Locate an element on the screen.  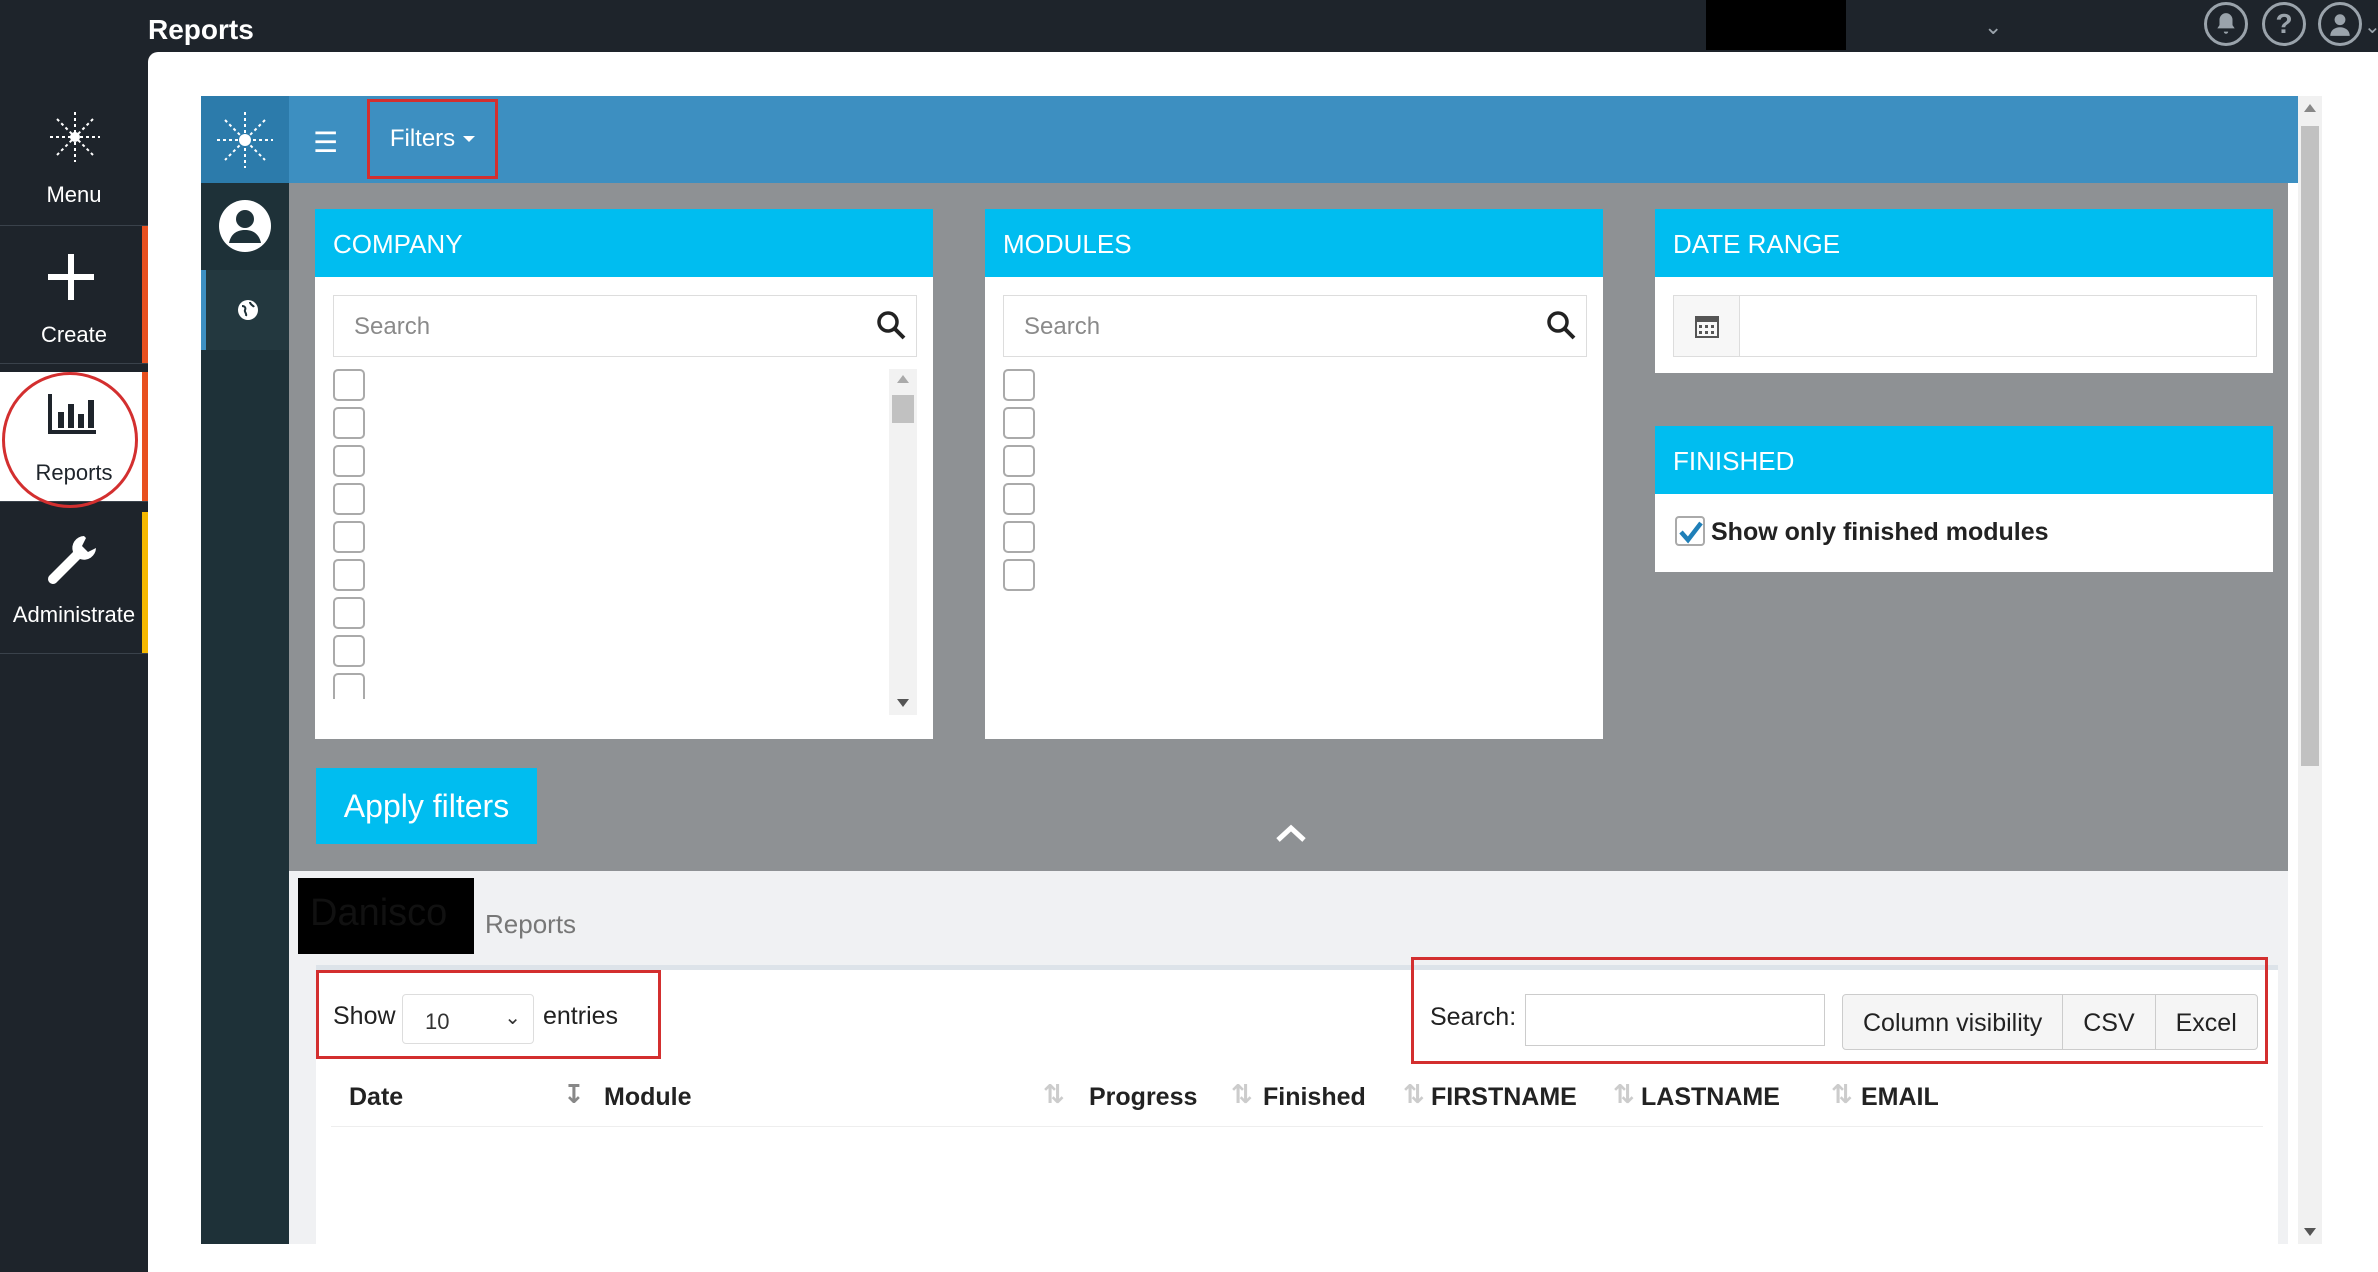
date-range-card: DATE RANGE is located at coordinates (1964, 291).